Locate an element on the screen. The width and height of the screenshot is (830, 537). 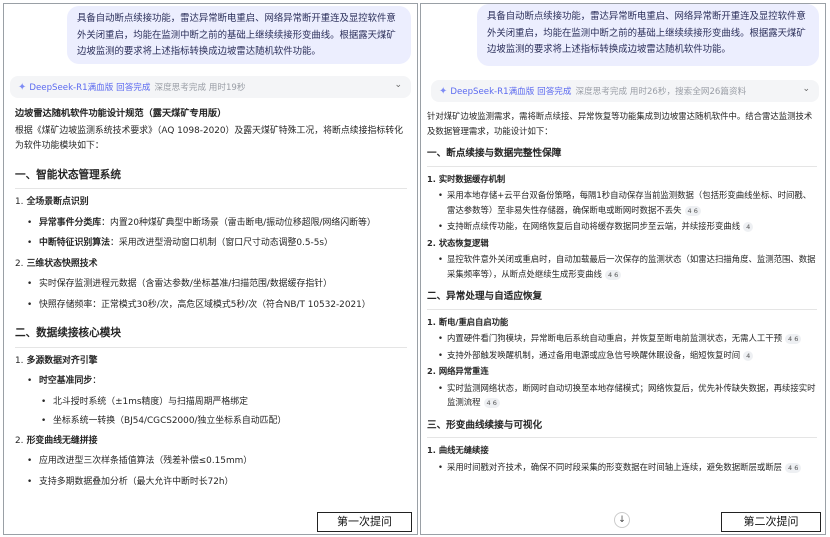
section-heading: 三、形变曲线续接与可视化 is located at coordinates (622, 428).